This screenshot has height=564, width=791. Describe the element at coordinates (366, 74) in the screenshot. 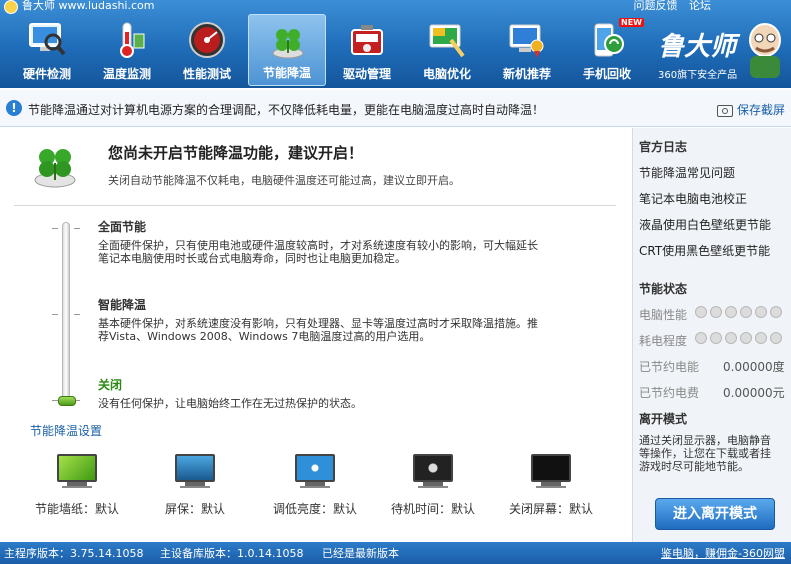

I see `nav-label: 驱动管理` at that location.